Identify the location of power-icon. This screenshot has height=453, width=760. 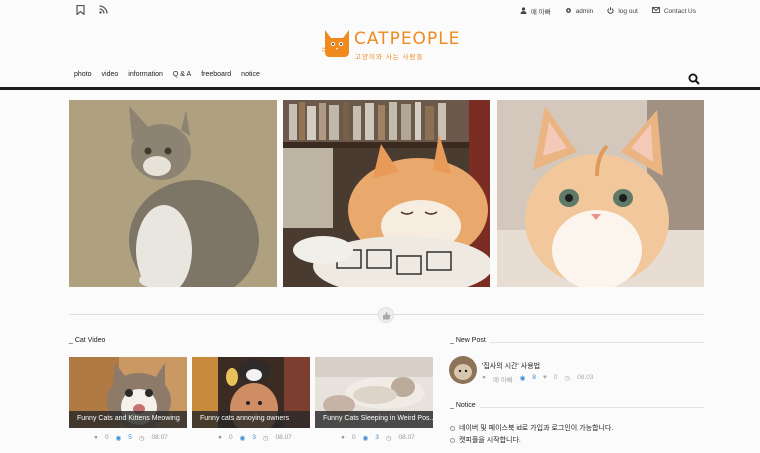
(610, 11).